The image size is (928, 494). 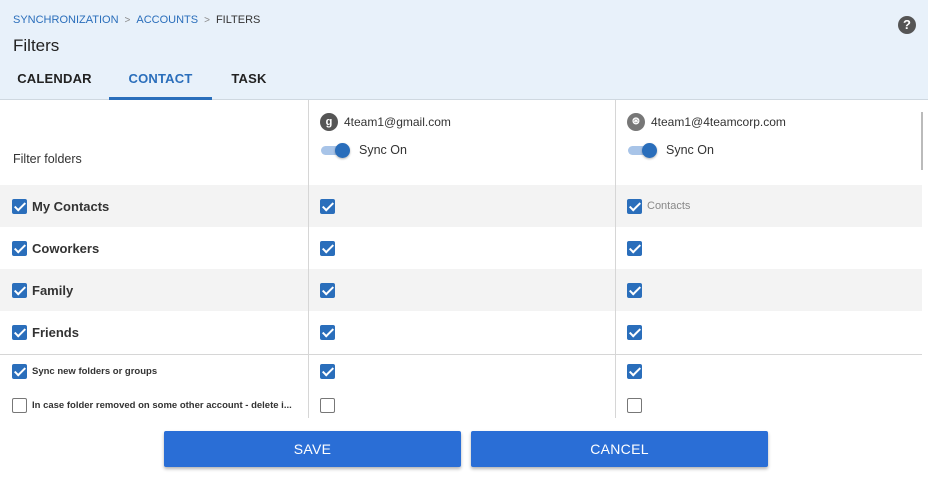 I want to click on account-email: 4team1@gmail.com, so click(x=397, y=122).